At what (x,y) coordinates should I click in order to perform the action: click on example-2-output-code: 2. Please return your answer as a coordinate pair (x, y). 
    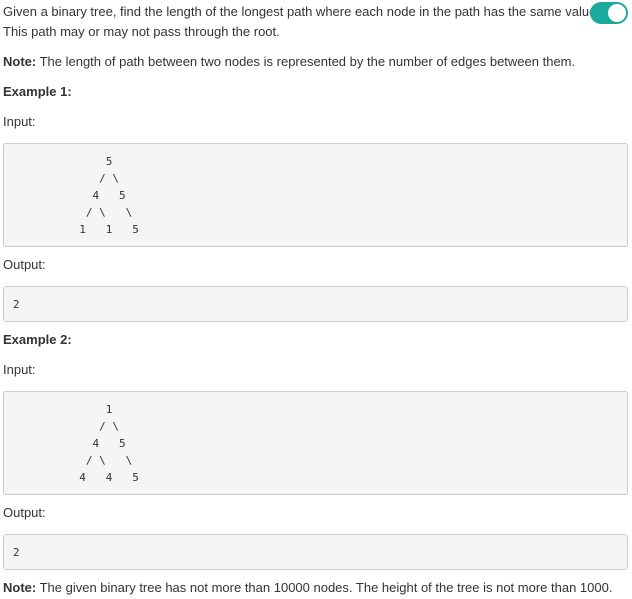
    Looking at the image, I should click on (315, 552).